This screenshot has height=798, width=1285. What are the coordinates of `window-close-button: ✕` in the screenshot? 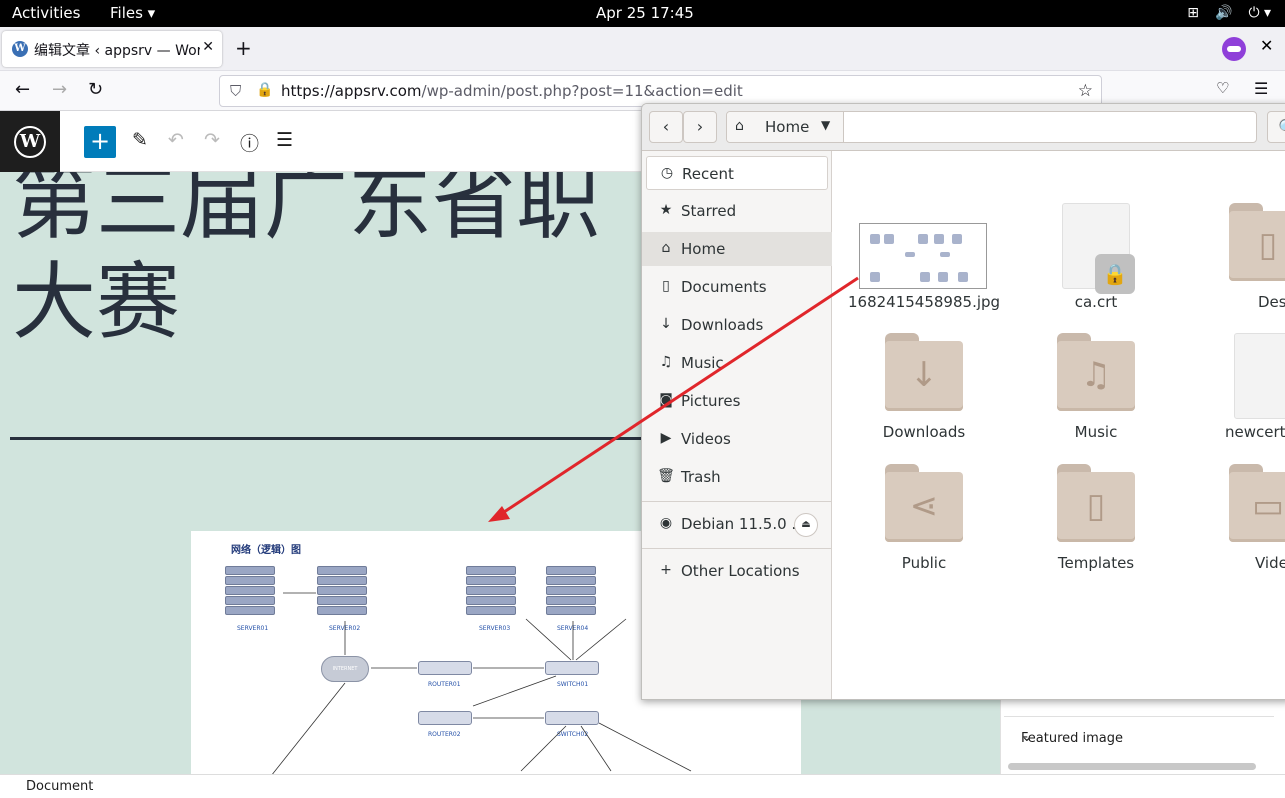 It's located at (1266, 45).